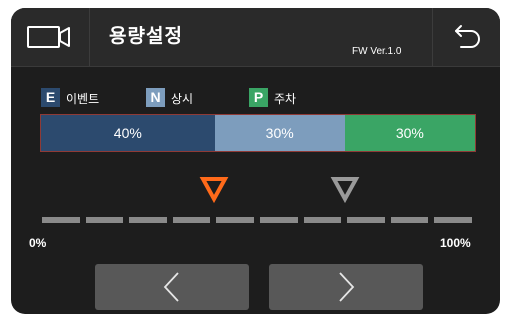 The image size is (511, 321). Describe the element at coordinates (345, 189) in the screenshot. I see `second-divider-marker` at that location.